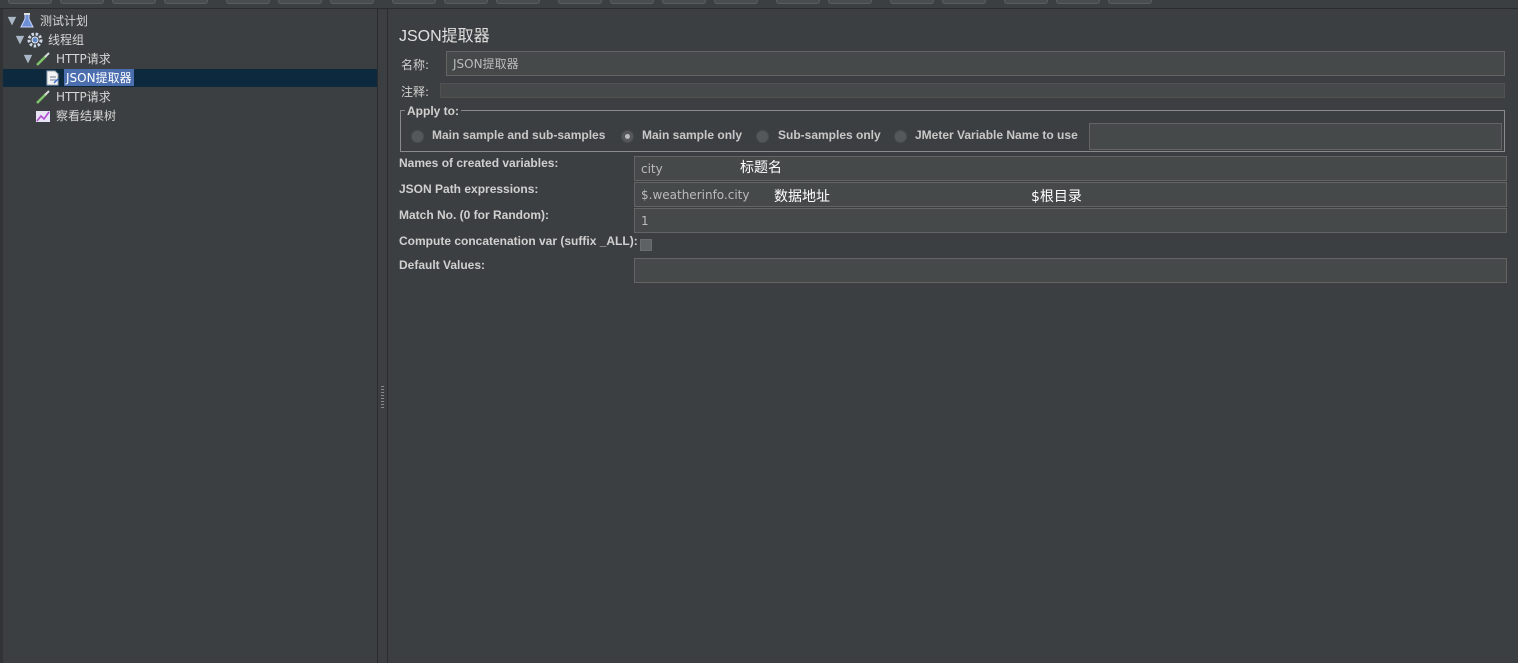 This screenshot has width=1518, height=663. What do you see at coordinates (762, 136) in the screenshot?
I see `radio-sub-only` at bounding box center [762, 136].